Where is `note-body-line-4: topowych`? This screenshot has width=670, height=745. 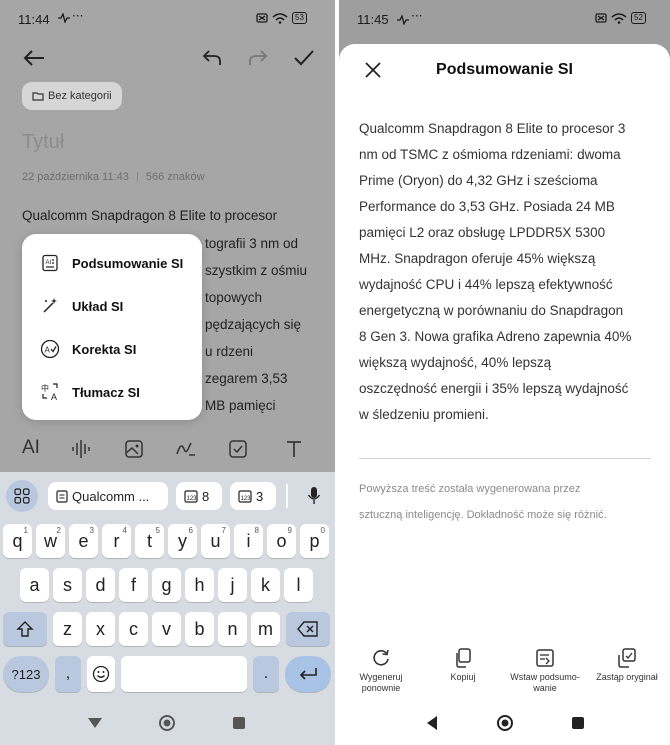 note-body-line-4: topowych is located at coordinates (233, 297).